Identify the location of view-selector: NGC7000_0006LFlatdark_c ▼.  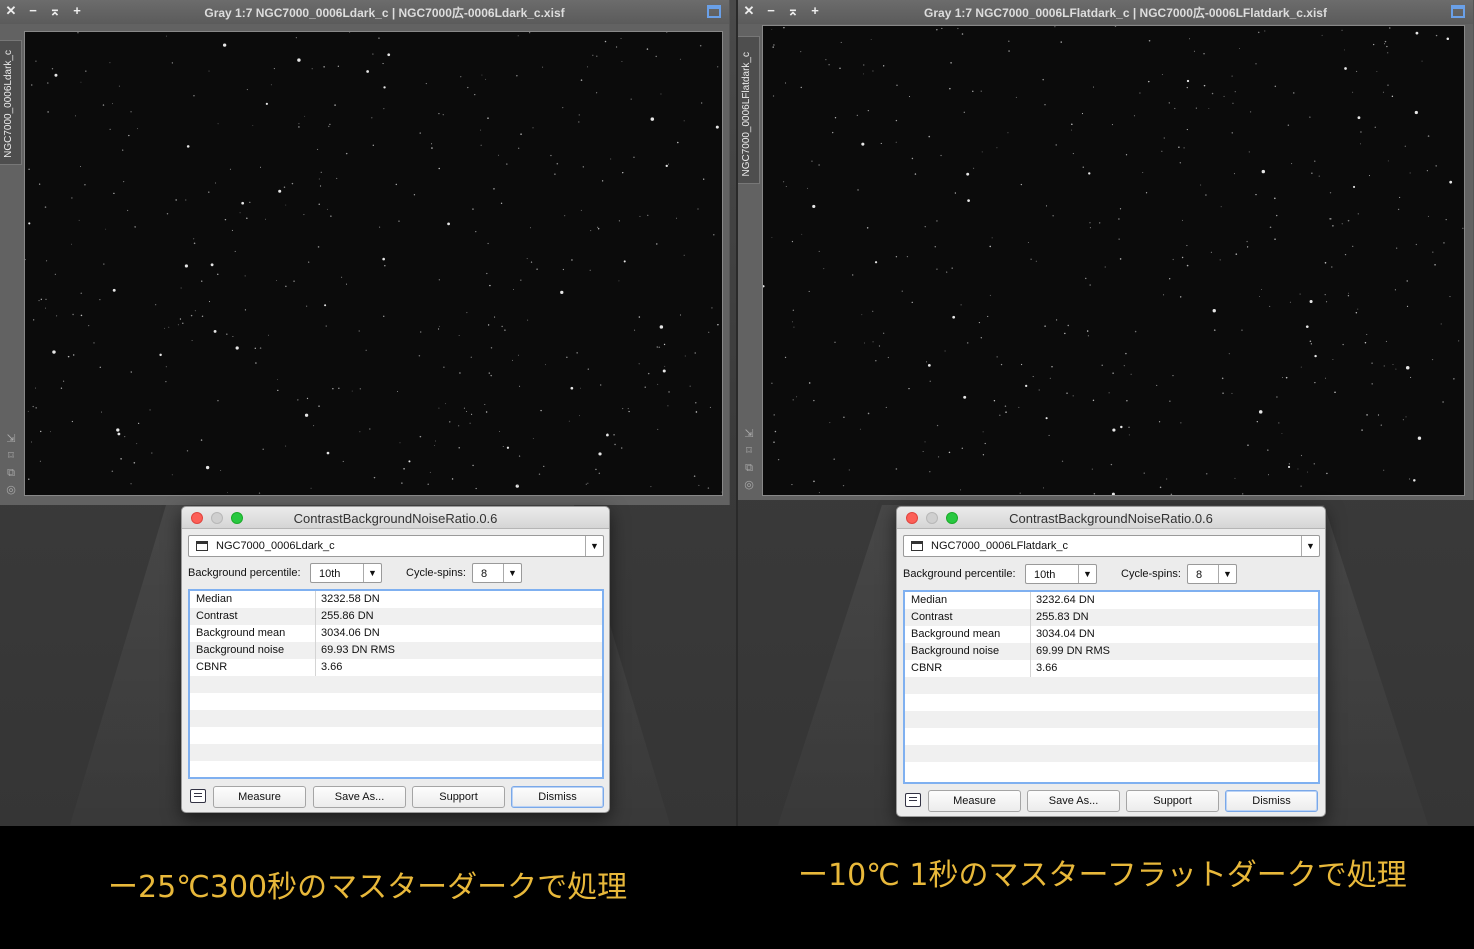
(1111, 546).